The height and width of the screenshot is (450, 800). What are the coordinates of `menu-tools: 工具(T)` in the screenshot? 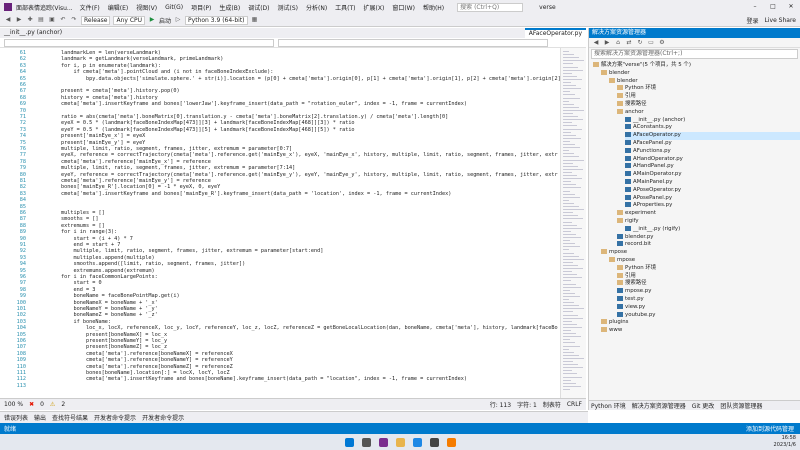 It's located at (345, 7).